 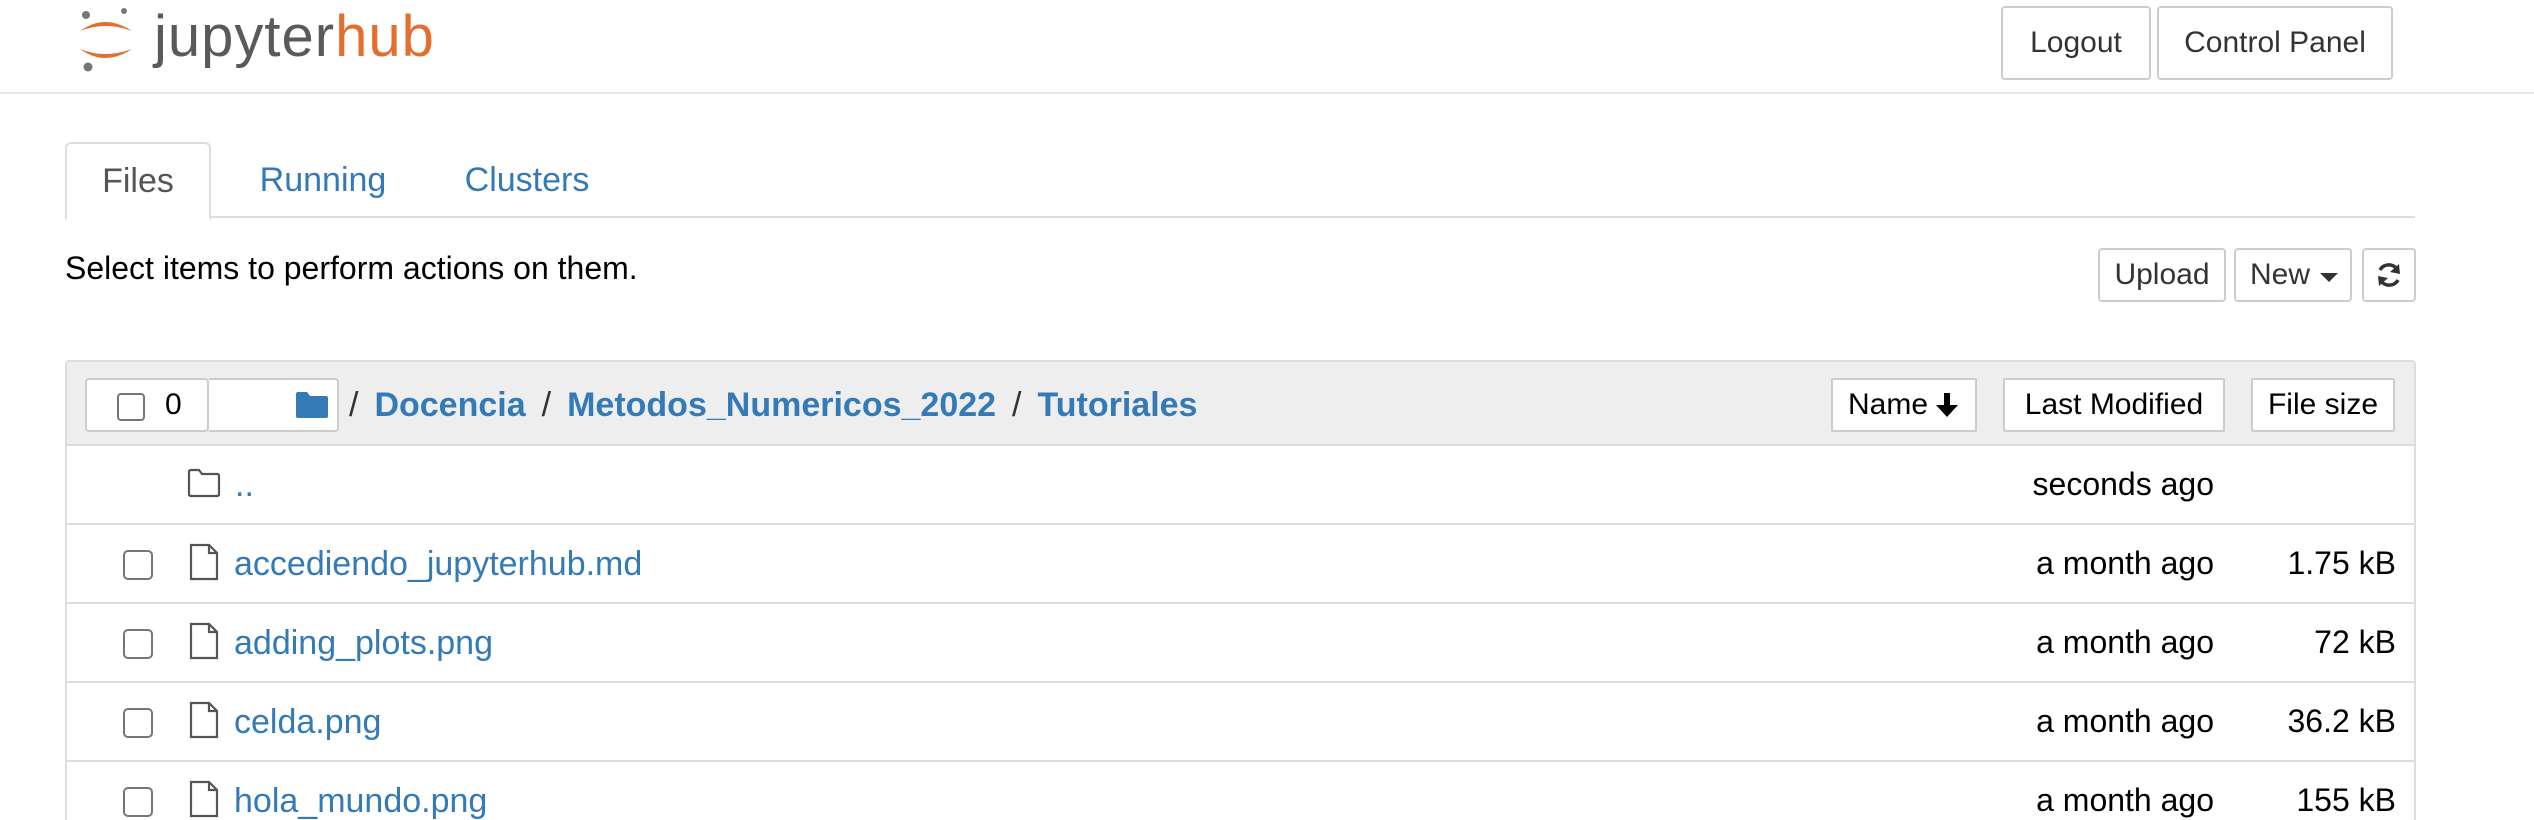 What do you see at coordinates (2114, 405) in the screenshot?
I see `sort-by-last-modified-button: Last Modified` at bounding box center [2114, 405].